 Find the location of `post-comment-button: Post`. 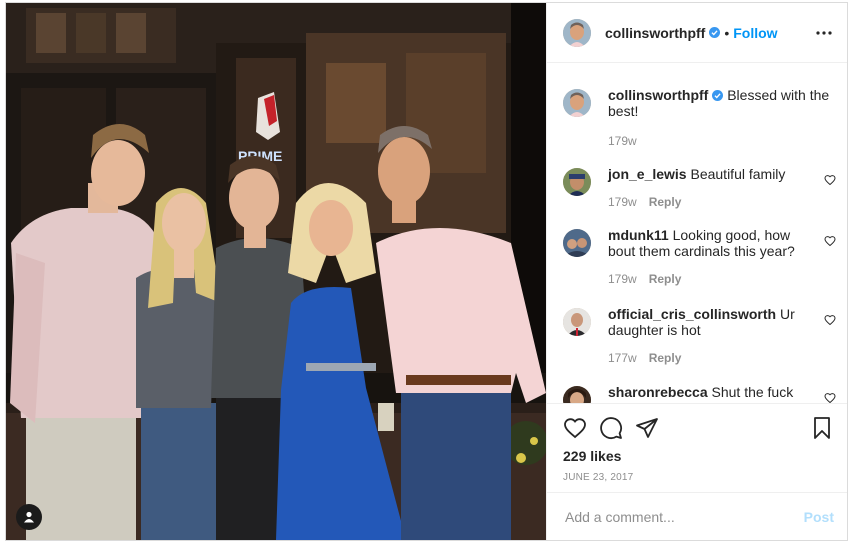

post-comment-button: Post is located at coordinates (819, 517).